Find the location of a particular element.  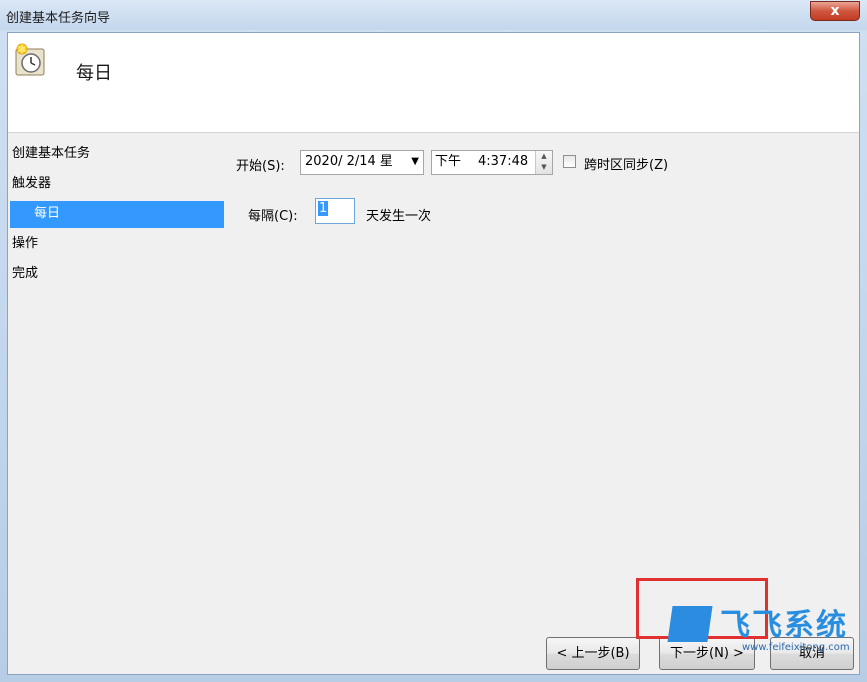

start-time-field: 下午 4:37:48 ▲ ▼ is located at coordinates (492, 162).